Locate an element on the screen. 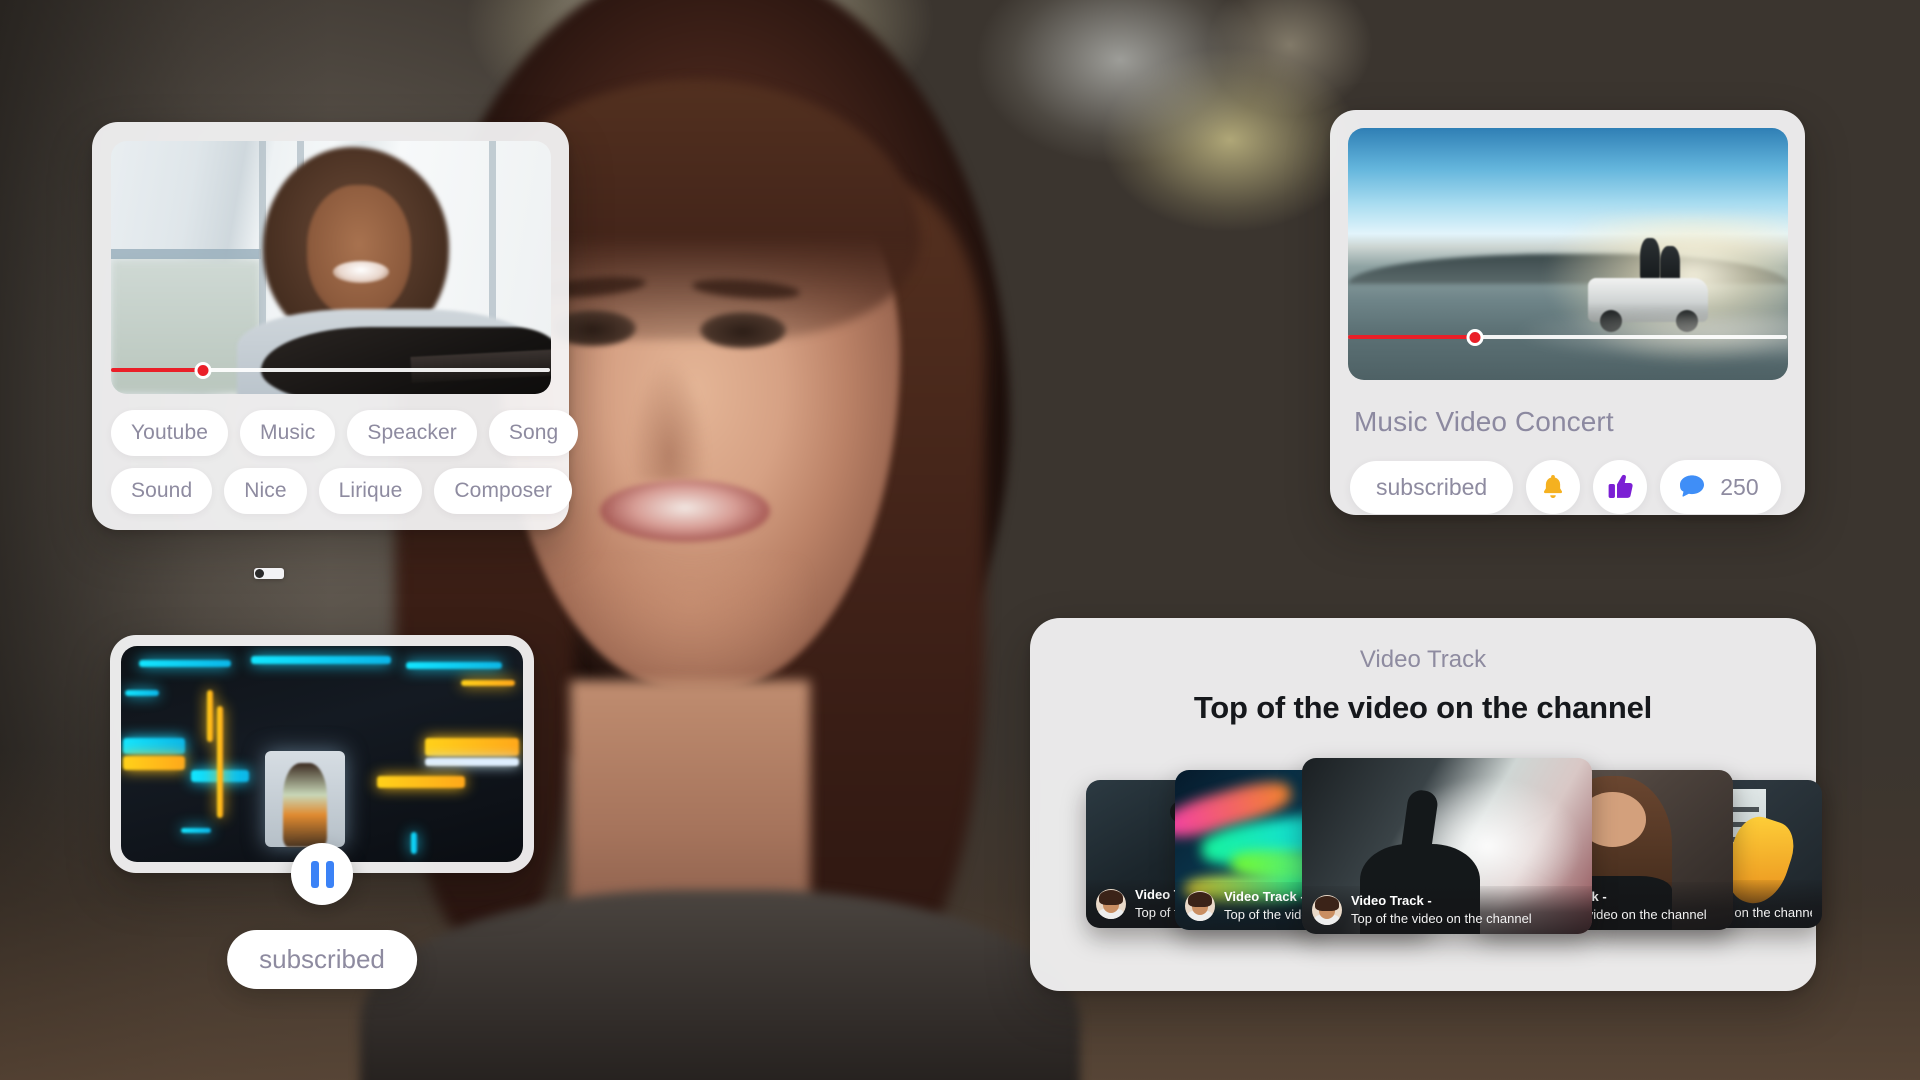  concert-action-row: subscribed 250 is located at coordinates (1565, 487).